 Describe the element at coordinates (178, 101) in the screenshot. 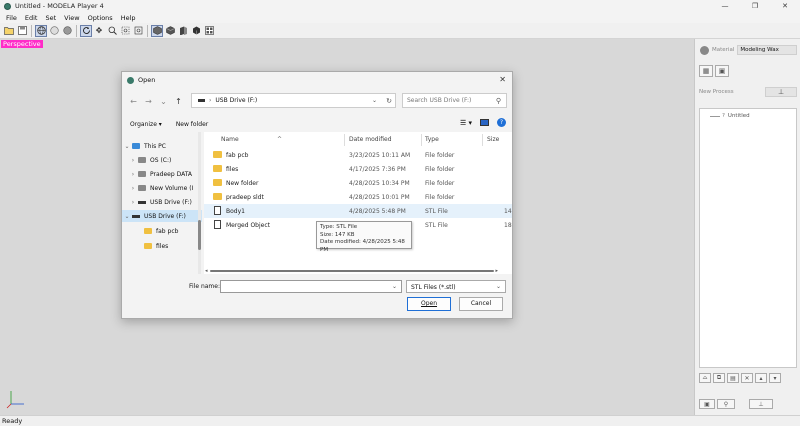

I see `up-icon: ↑` at that location.